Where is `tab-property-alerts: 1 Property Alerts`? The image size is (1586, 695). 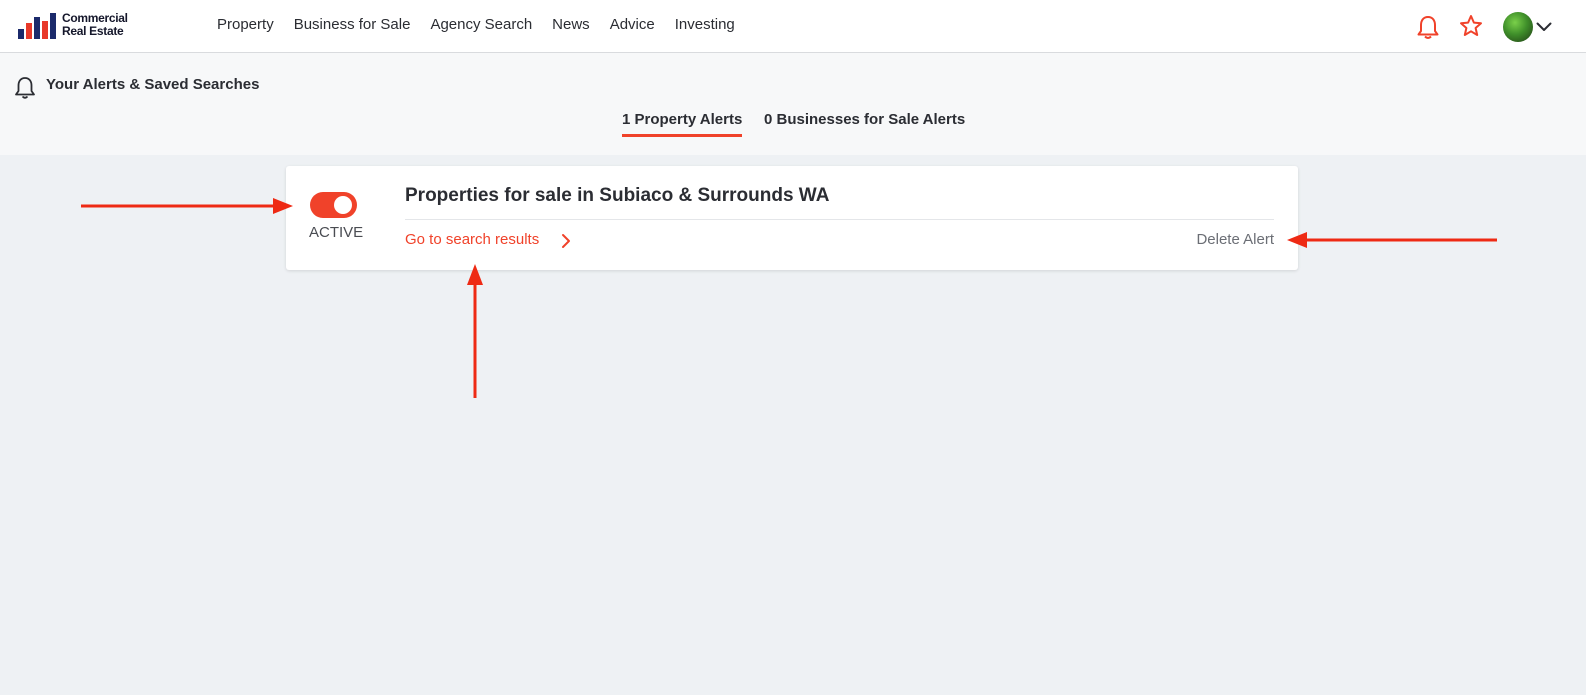
tab-property-alerts: 1 Property Alerts is located at coordinates (682, 124).